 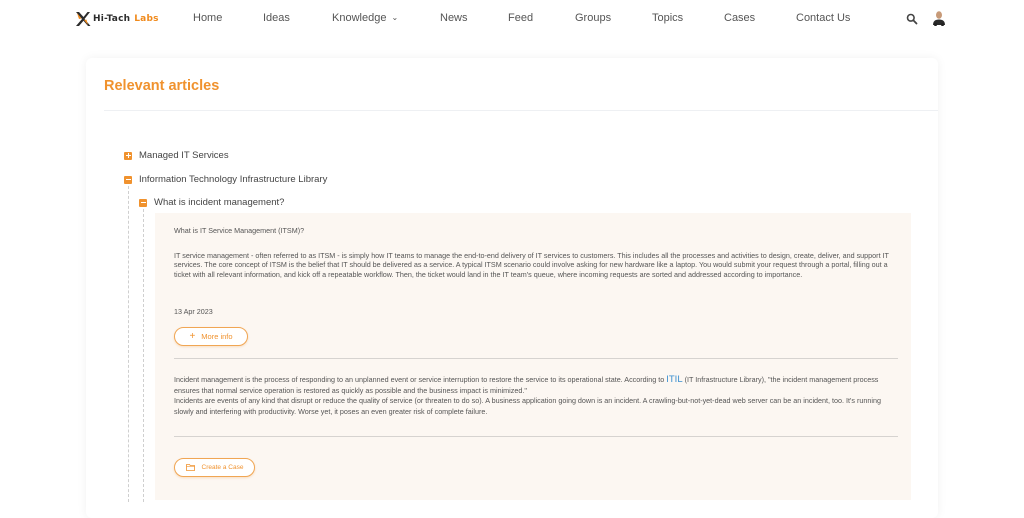 I want to click on search-icon, so click(x=912, y=18).